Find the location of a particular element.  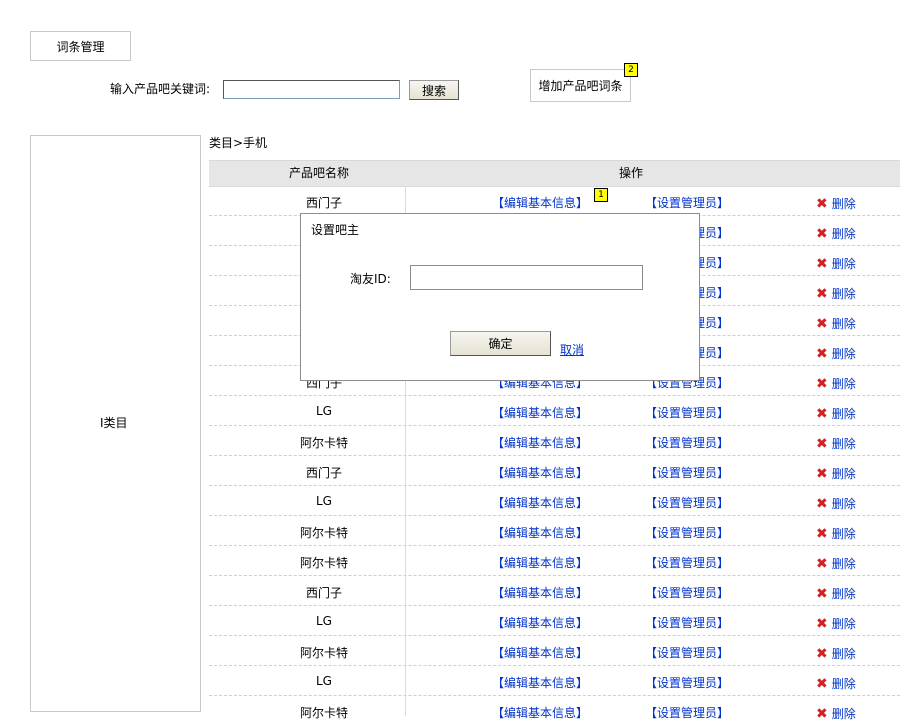

tab-label: 词条管理 is located at coordinates (80, 46).